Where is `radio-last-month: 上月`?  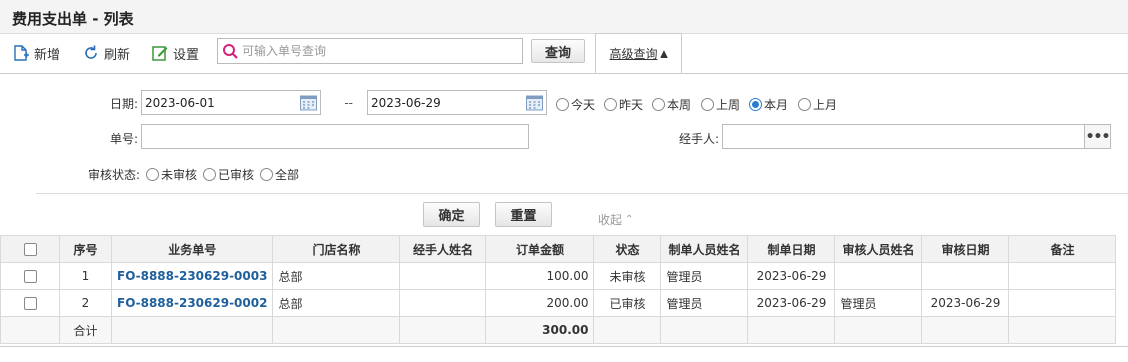 radio-last-month: 上月 is located at coordinates (817, 104).